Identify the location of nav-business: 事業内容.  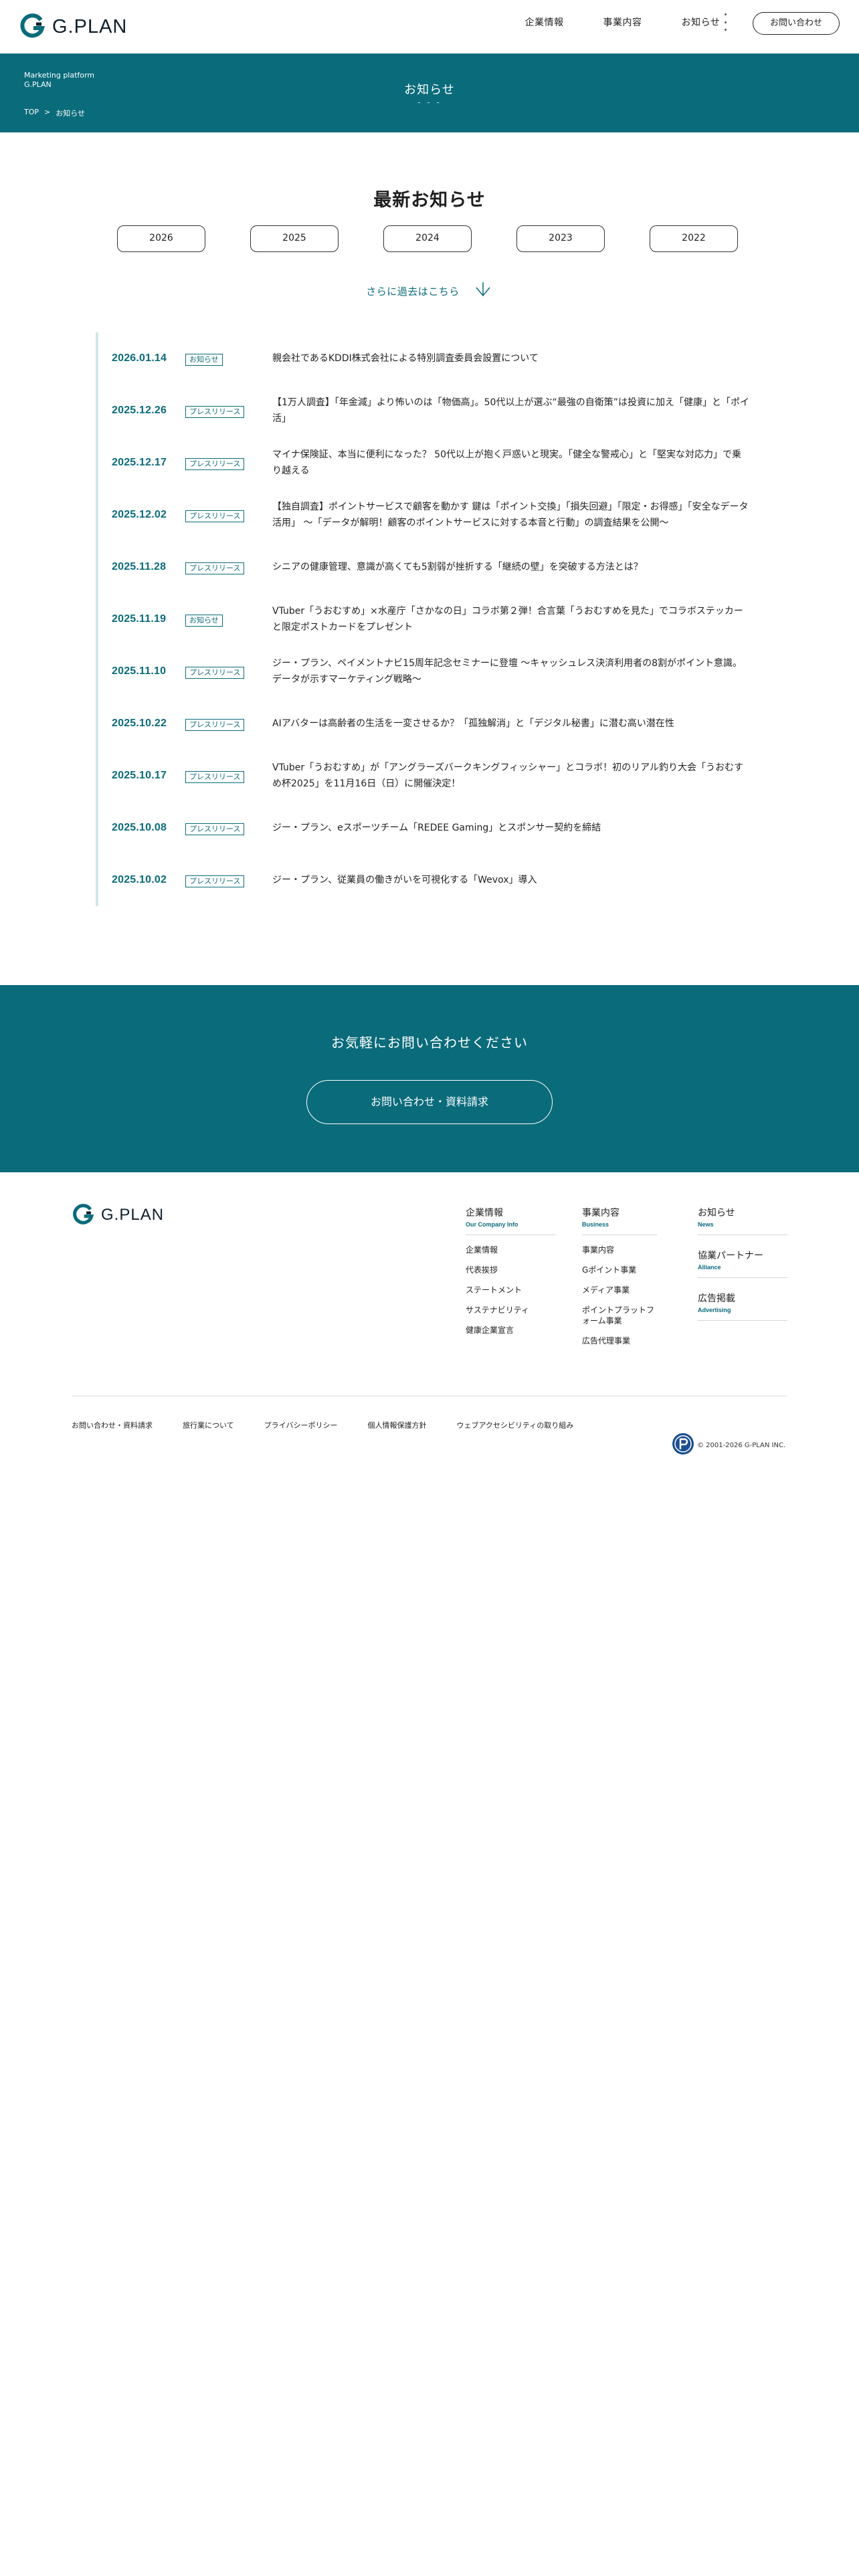
(622, 22).